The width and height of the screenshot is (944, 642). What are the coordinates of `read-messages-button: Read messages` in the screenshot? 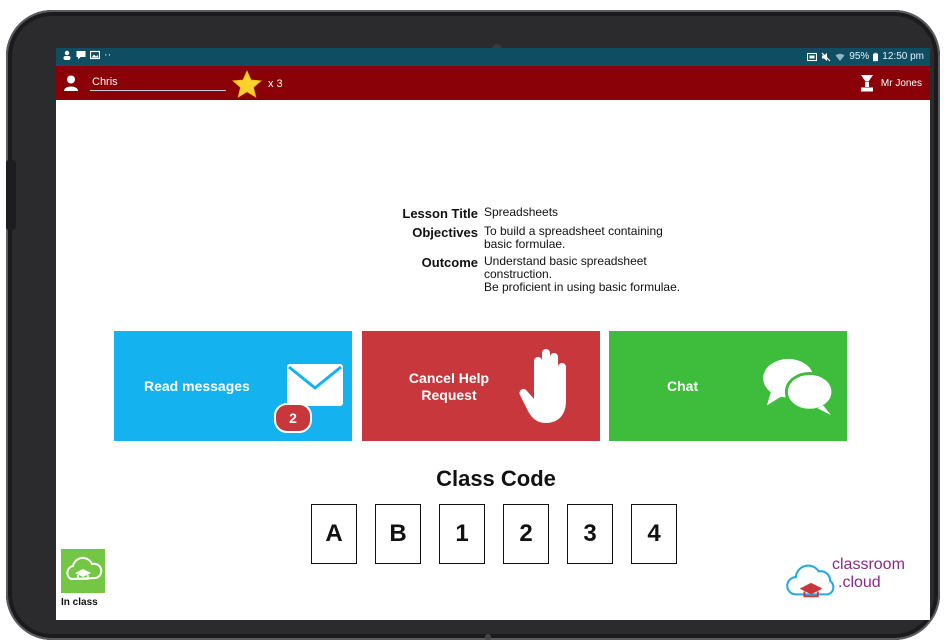 It's located at (233, 386).